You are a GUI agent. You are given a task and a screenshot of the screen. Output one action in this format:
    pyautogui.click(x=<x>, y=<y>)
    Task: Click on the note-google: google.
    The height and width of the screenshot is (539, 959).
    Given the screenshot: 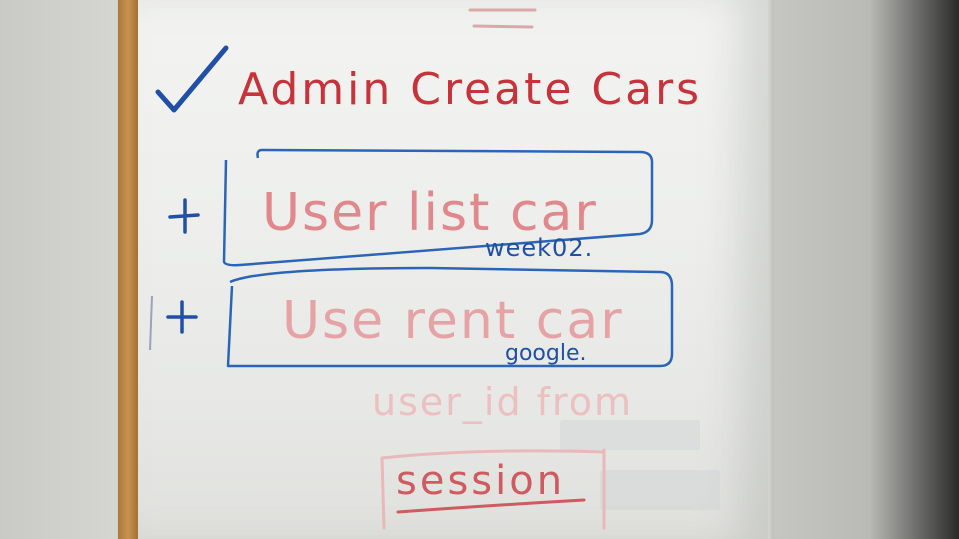 What is the action you would take?
    pyautogui.click(x=546, y=353)
    